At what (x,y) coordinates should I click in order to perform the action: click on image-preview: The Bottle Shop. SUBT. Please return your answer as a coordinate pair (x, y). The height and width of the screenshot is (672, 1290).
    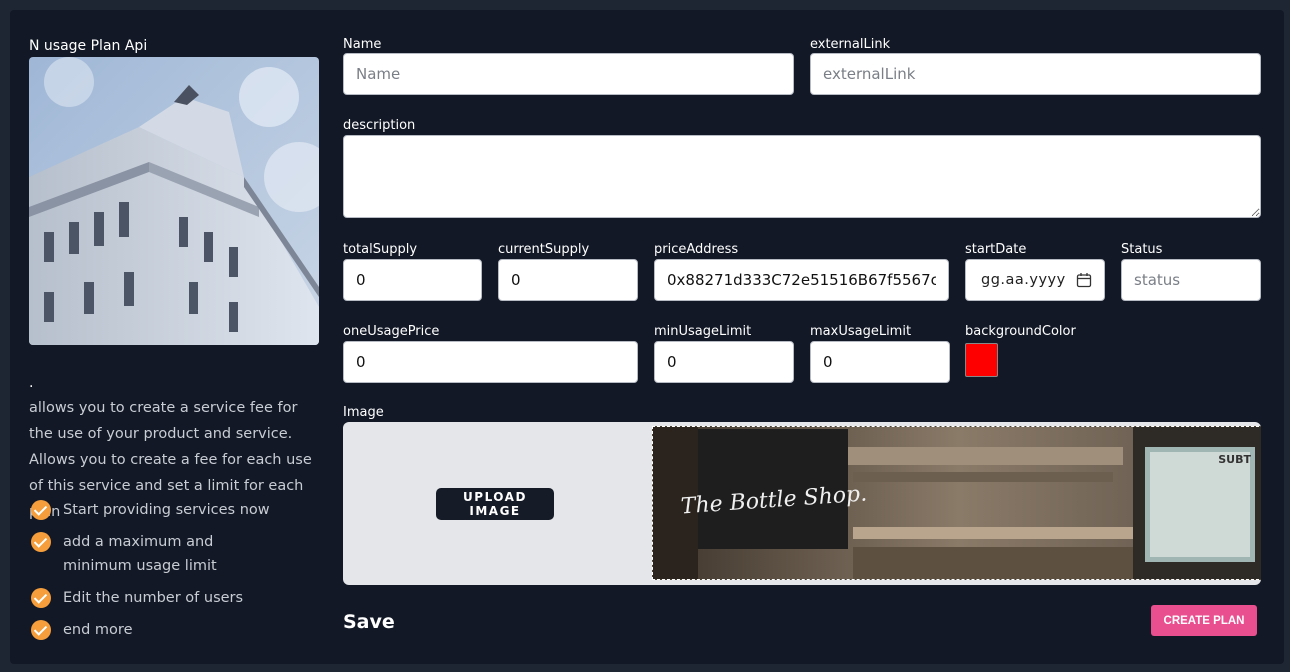
    Looking at the image, I should click on (956, 503).